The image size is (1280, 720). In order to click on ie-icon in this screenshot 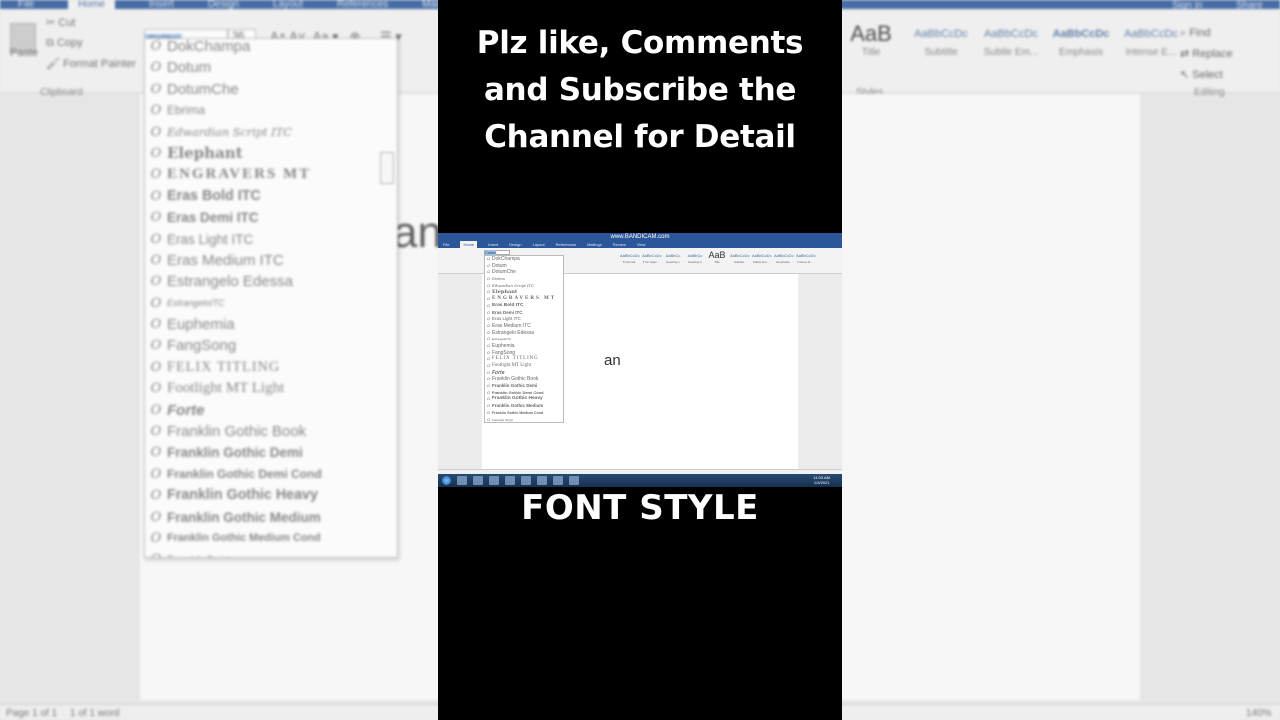, I will do `click(462, 480)`.